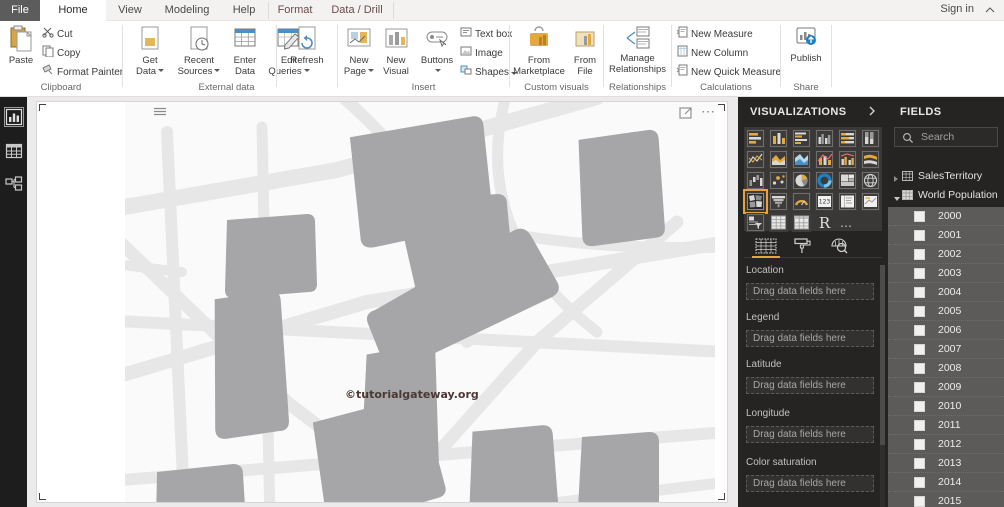 This screenshot has height=507, width=1004. What do you see at coordinates (946, 137) in the screenshot?
I see `search-input: Search` at bounding box center [946, 137].